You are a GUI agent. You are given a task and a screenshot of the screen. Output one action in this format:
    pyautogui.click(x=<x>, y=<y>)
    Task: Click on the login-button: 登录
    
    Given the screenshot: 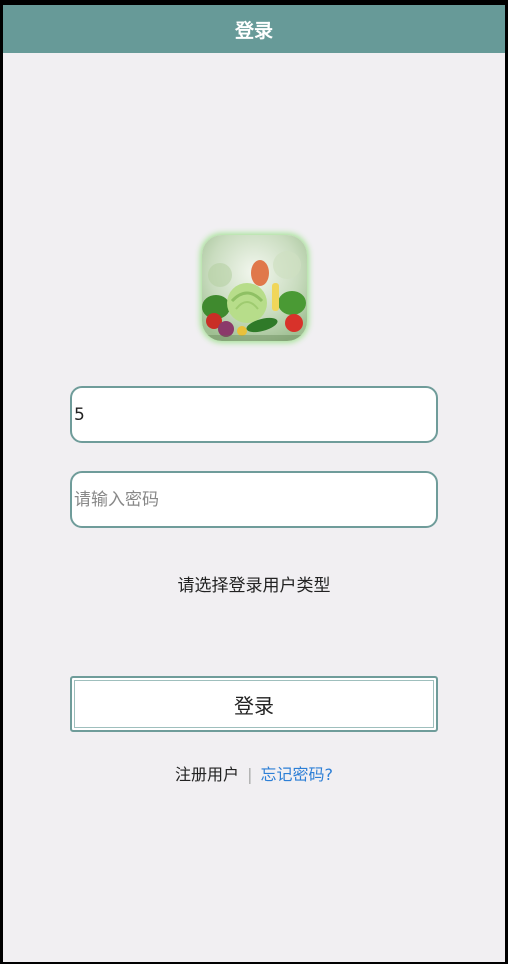 What is the action you would take?
    pyautogui.click(x=254, y=704)
    